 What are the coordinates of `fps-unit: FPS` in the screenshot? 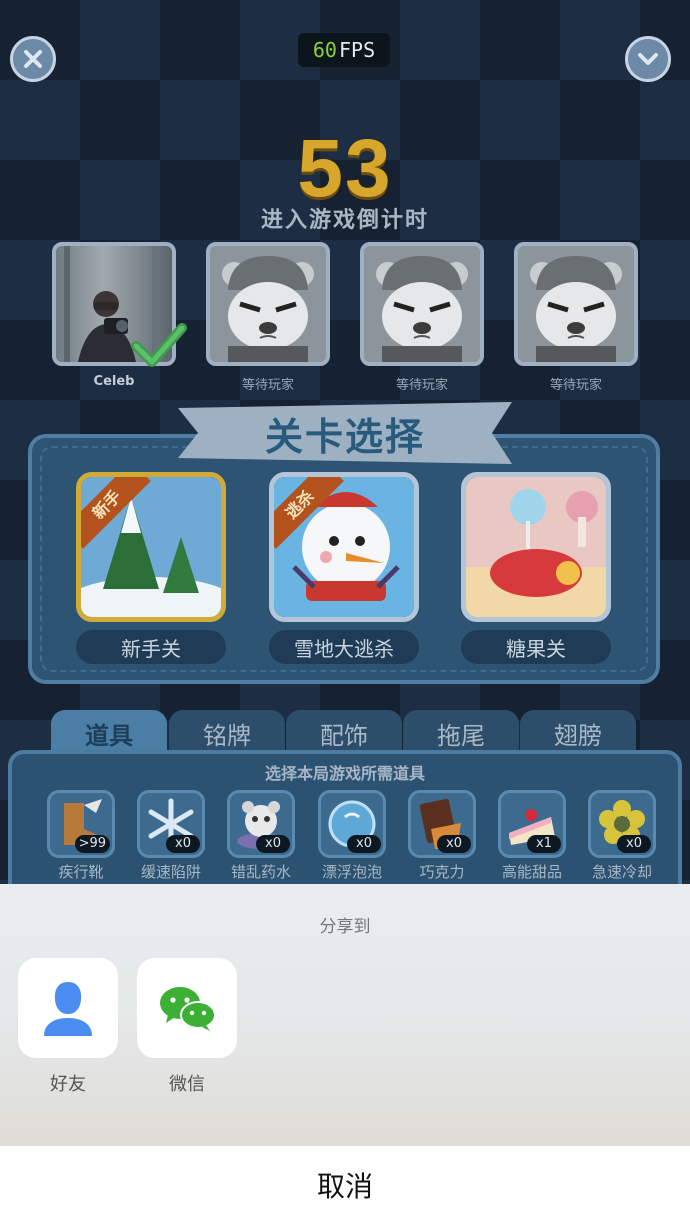 It's located at (357, 50).